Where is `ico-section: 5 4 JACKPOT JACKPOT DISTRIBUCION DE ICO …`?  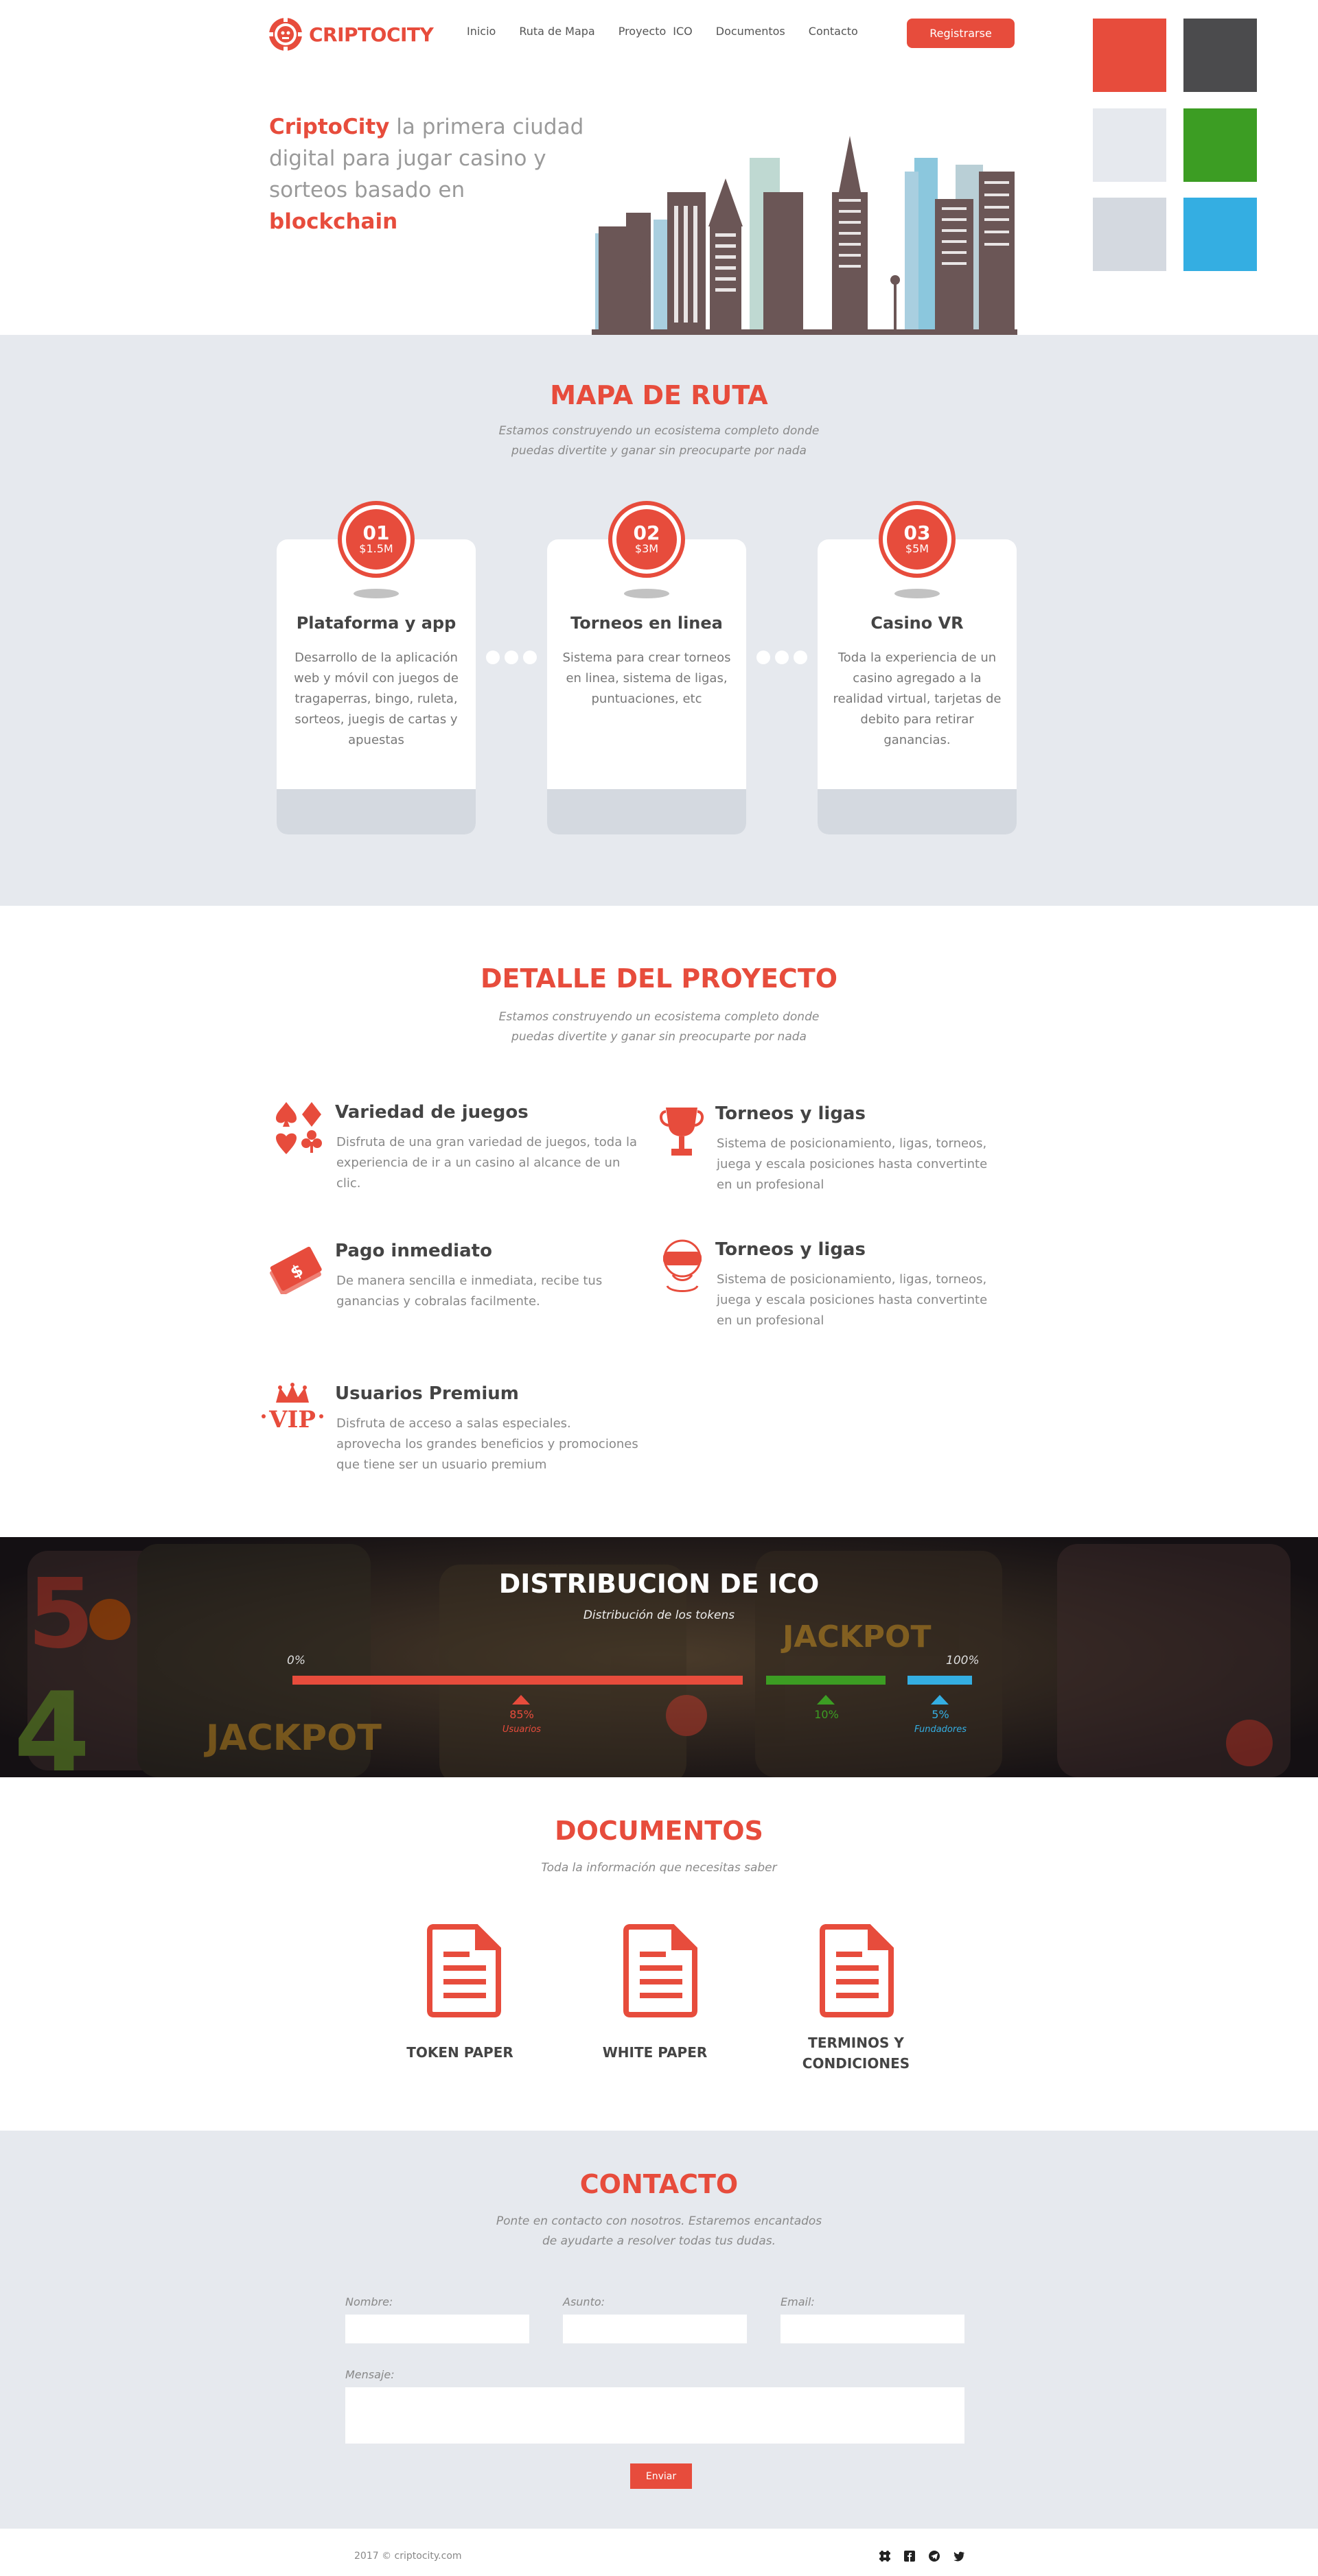 ico-section: 5 4 JACKPOT JACKPOT DISTRIBUCION DE ICO … is located at coordinates (659, 1657).